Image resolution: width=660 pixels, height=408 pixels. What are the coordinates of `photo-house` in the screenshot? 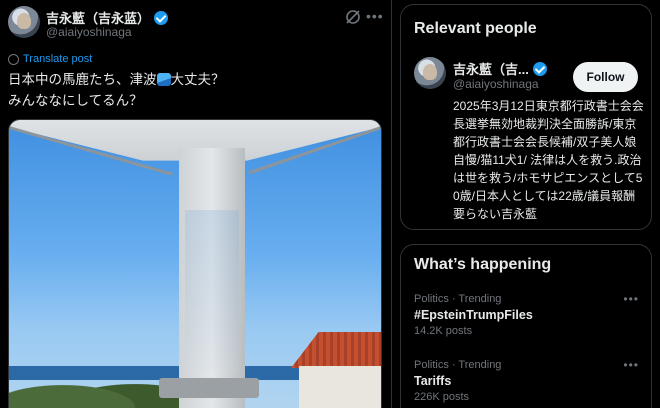 It's located at (340, 387).